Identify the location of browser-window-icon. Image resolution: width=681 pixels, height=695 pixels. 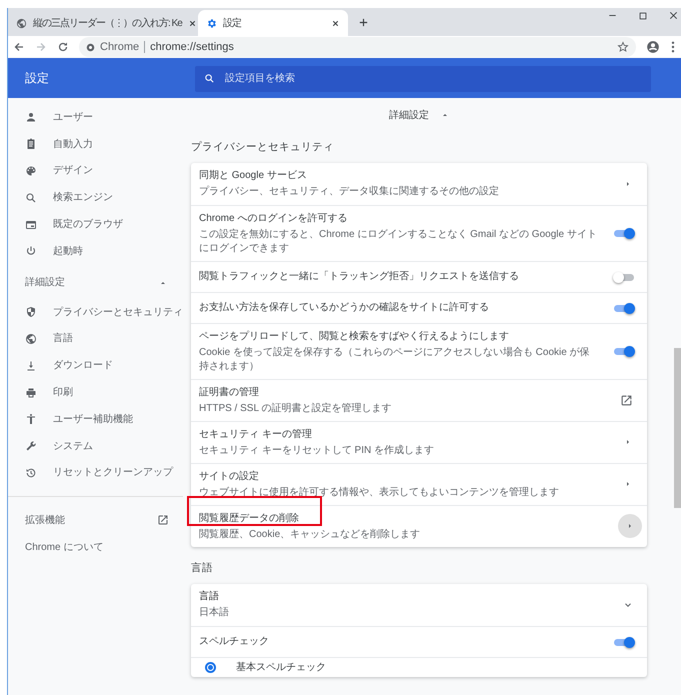
(31, 224).